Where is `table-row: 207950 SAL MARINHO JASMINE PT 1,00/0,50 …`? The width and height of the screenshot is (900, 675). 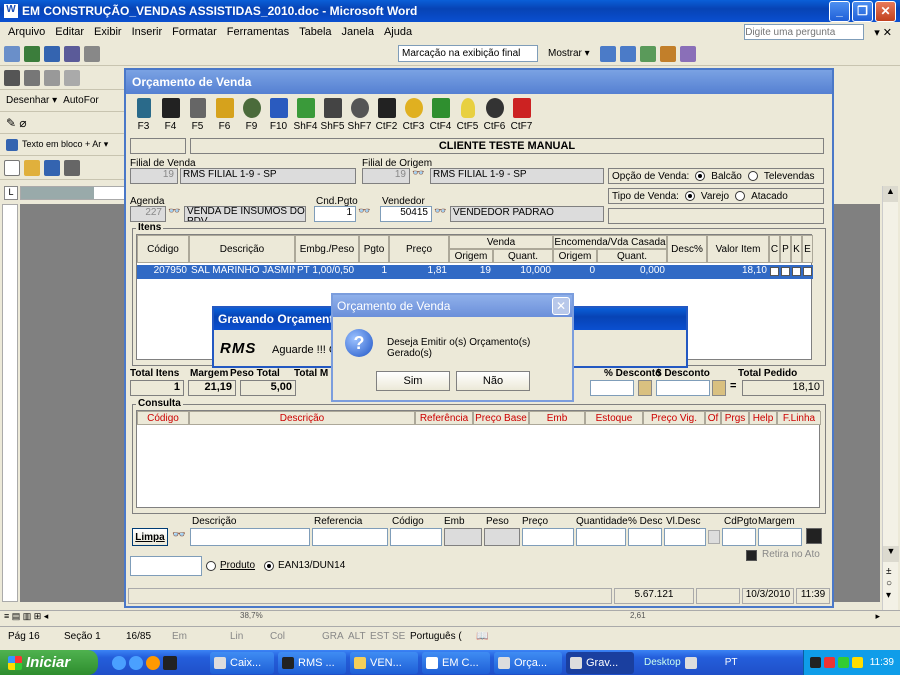 table-row: 207950 SAL MARINHO JASMINE PT 1,00/0,50 … is located at coordinates (475, 272).